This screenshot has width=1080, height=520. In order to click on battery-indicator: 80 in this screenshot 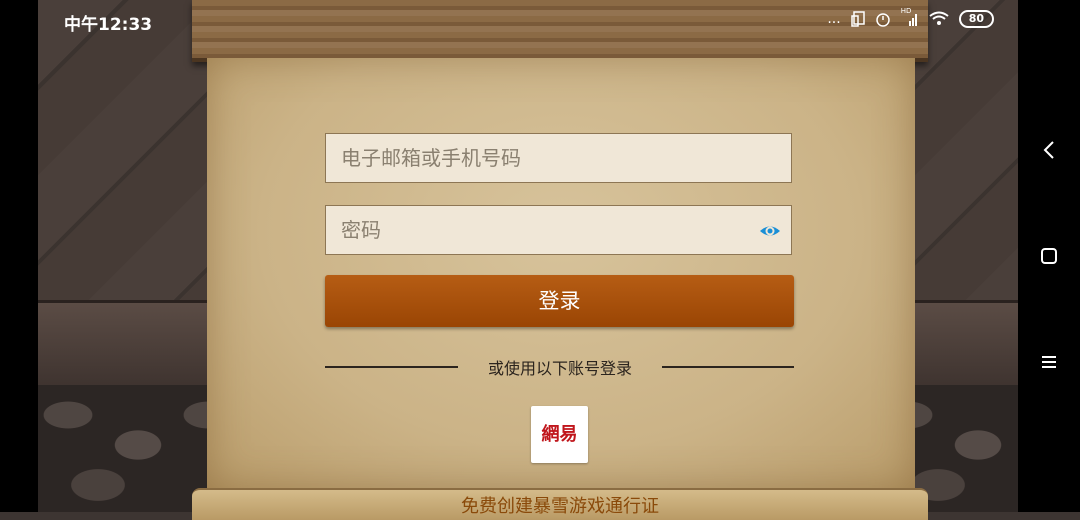, I will do `click(976, 19)`.